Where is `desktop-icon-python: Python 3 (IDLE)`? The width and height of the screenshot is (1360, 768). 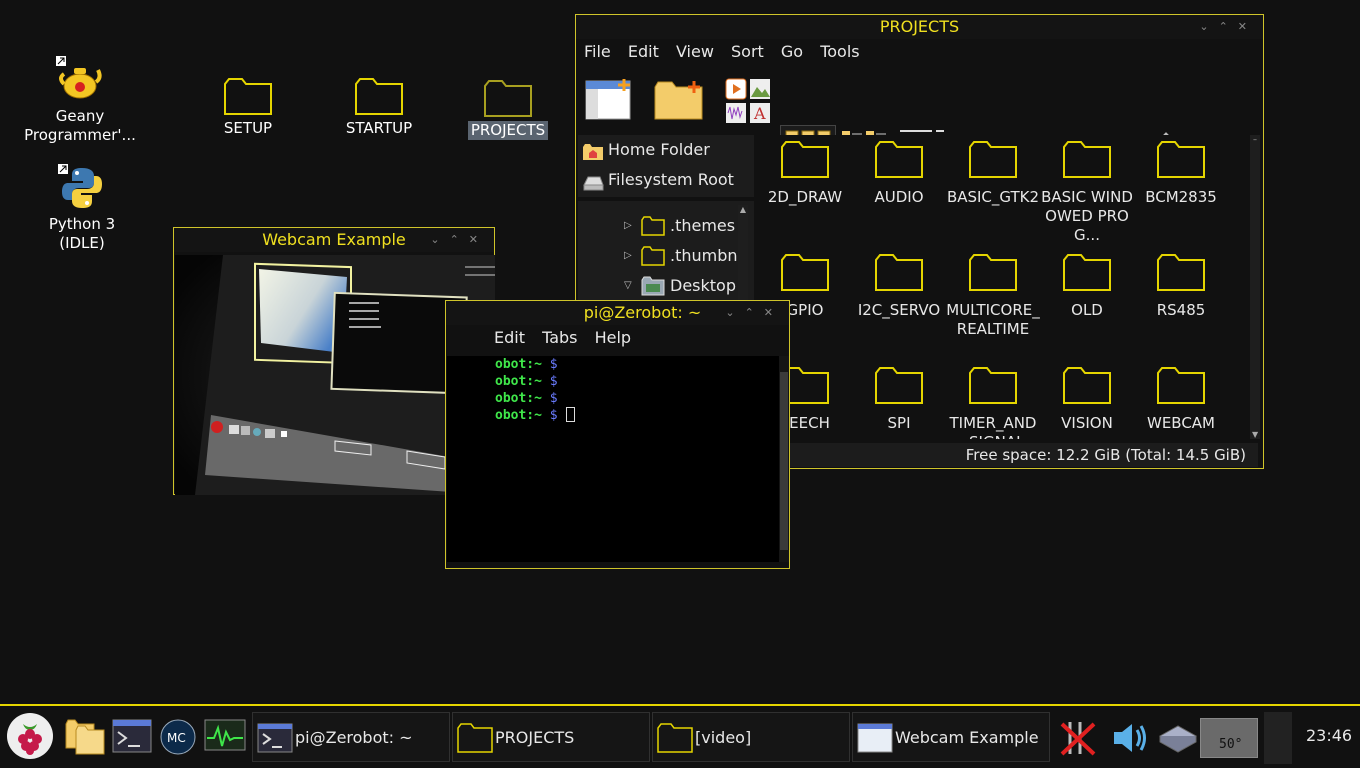
desktop-icon-python: Python 3 (IDLE) is located at coordinates (82, 208).